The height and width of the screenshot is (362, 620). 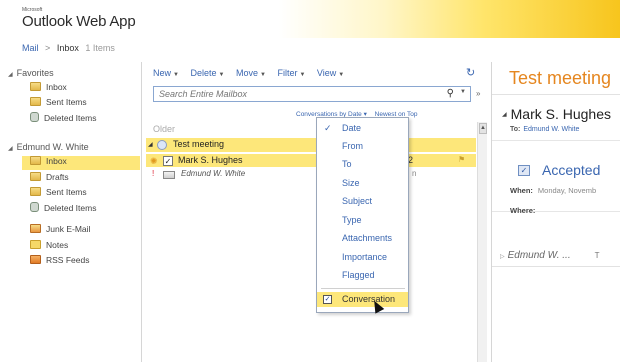 I want to click on conversation-subject: Test meeting, so click(x=199, y=144).